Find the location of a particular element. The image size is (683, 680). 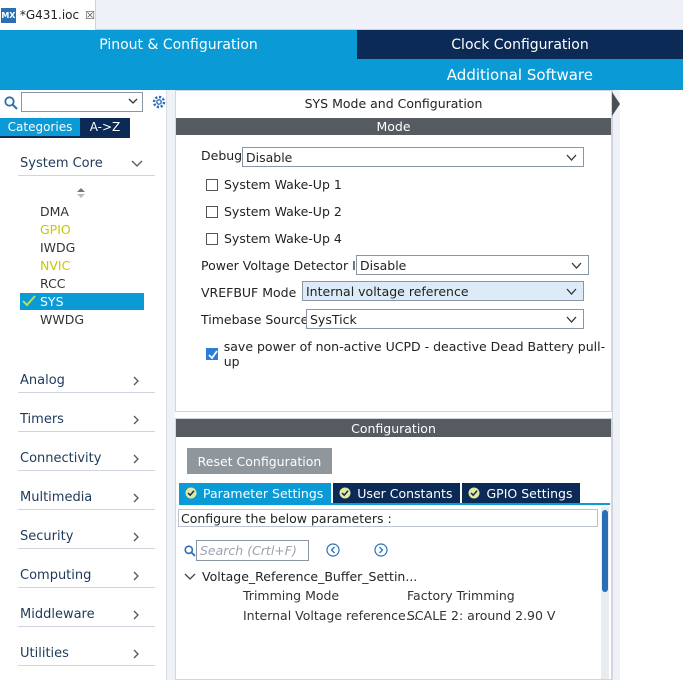

debug-label: Debug is located at coordinates (222, 155).